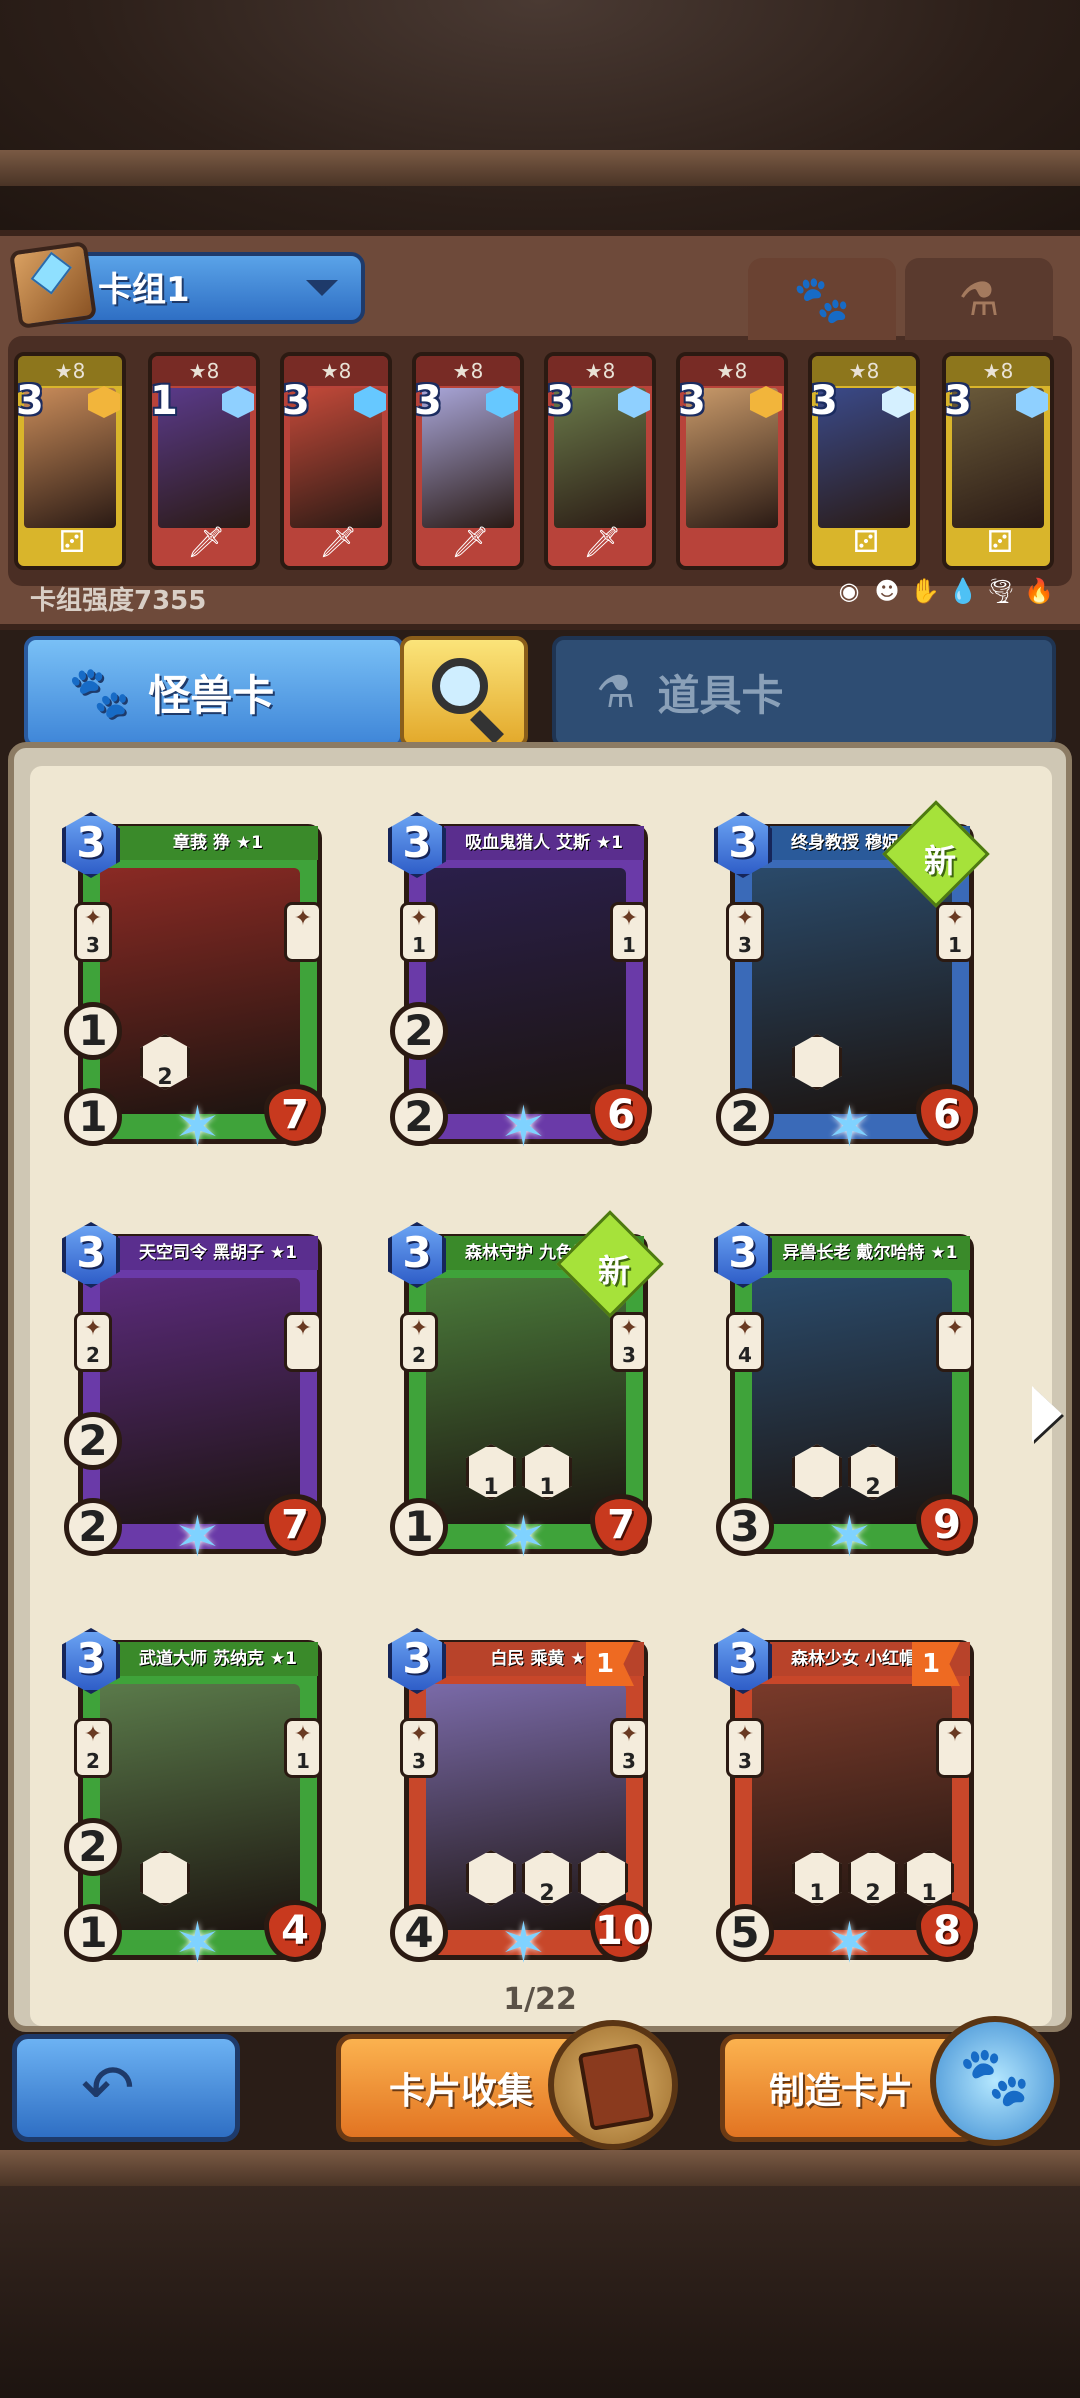  What do you see at coordinates (464, 692) in the screenshot?
I see `search-button` at bounding box center [464, 692].